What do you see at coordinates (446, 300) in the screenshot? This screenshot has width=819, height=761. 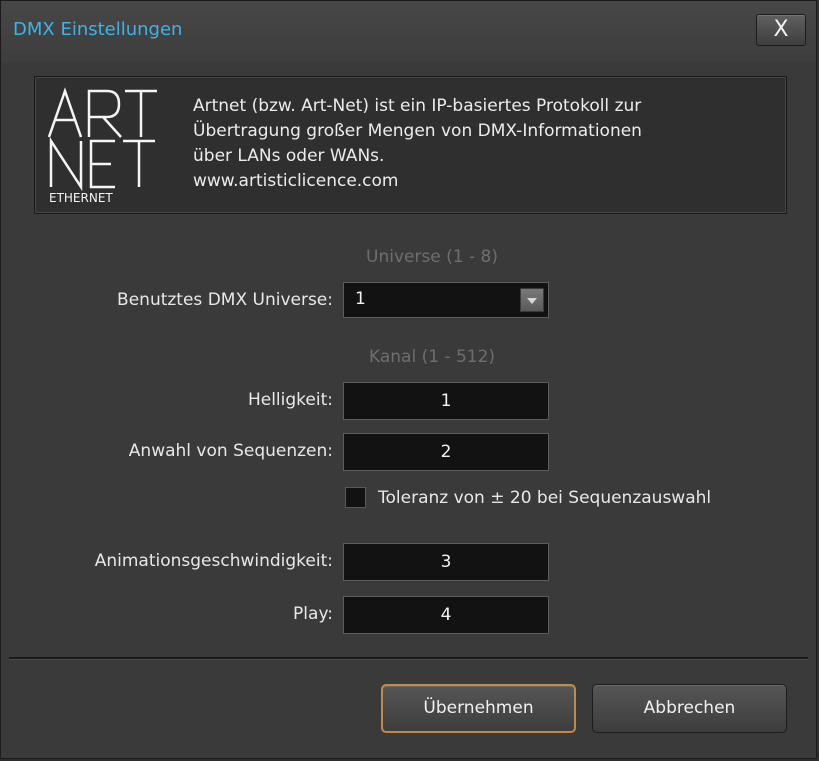 I see `universe-dropdown: 1` at bounding box center [446, 300].